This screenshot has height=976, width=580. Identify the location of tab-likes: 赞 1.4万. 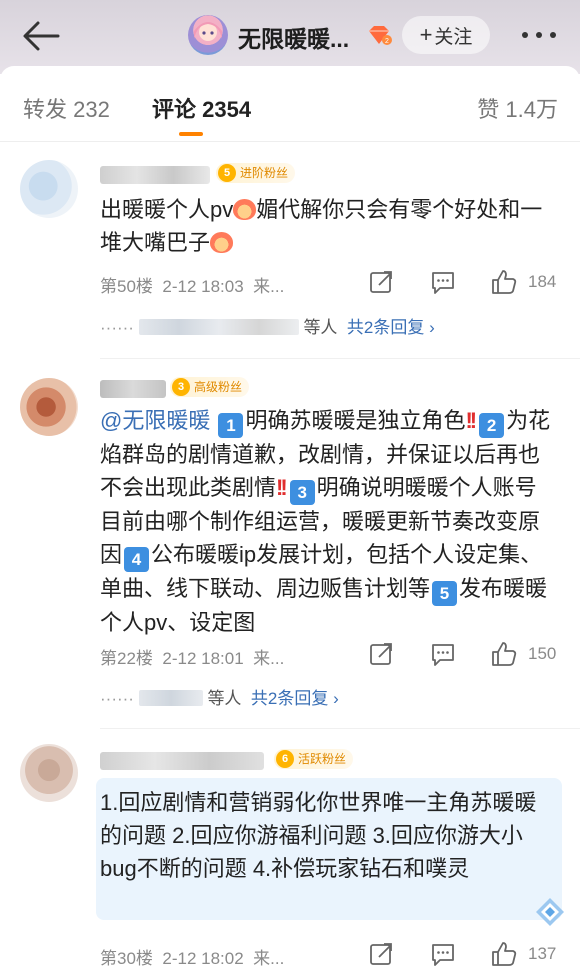
(517, 108).